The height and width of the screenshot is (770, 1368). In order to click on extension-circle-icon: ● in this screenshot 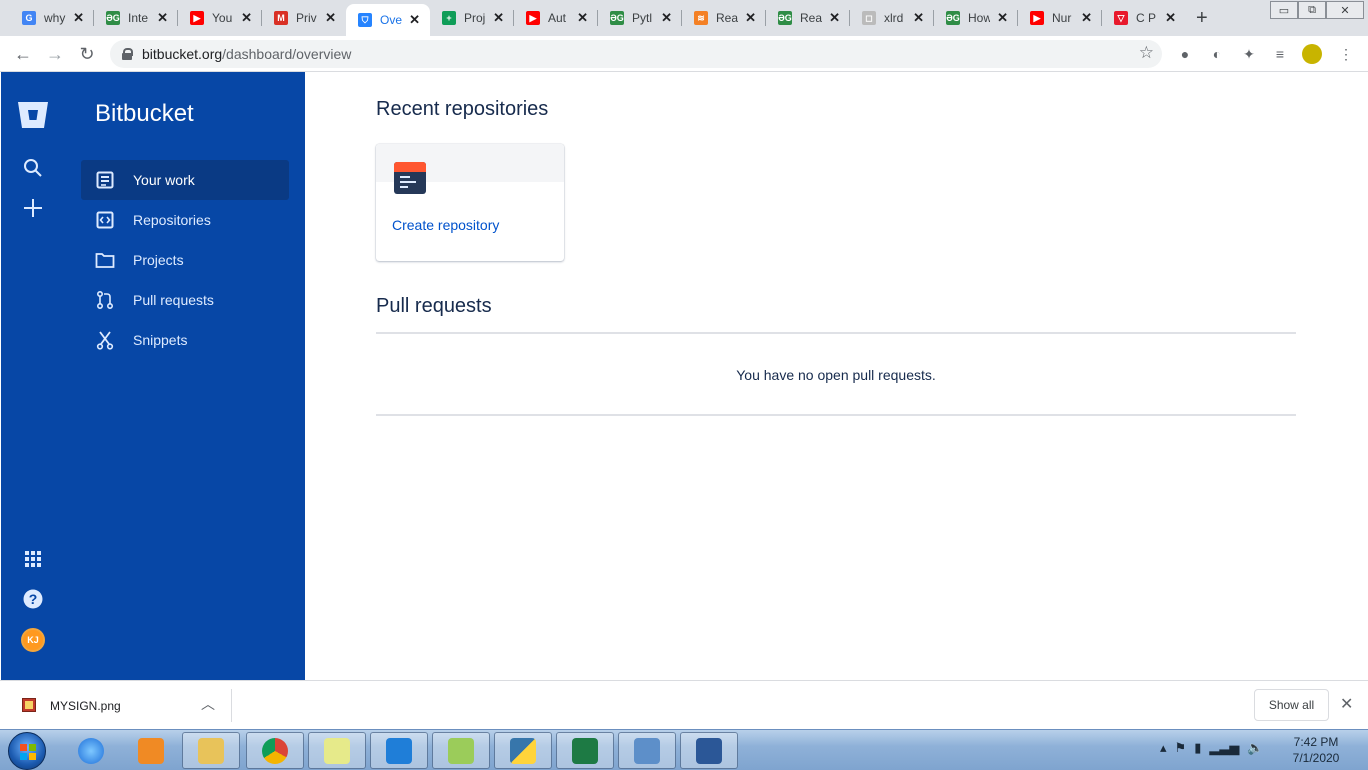, I will do `click(1185, 54)`.